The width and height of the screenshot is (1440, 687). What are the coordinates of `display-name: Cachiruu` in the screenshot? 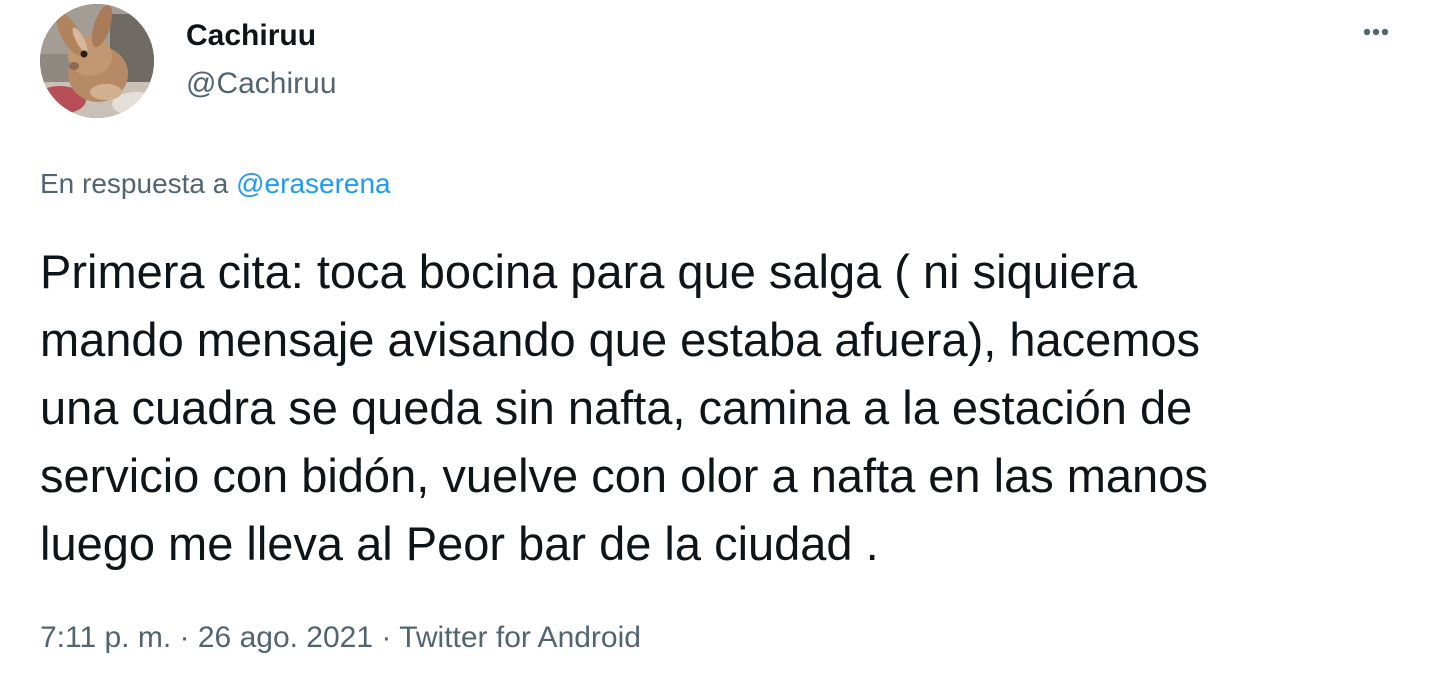 It's located at (261, 36).